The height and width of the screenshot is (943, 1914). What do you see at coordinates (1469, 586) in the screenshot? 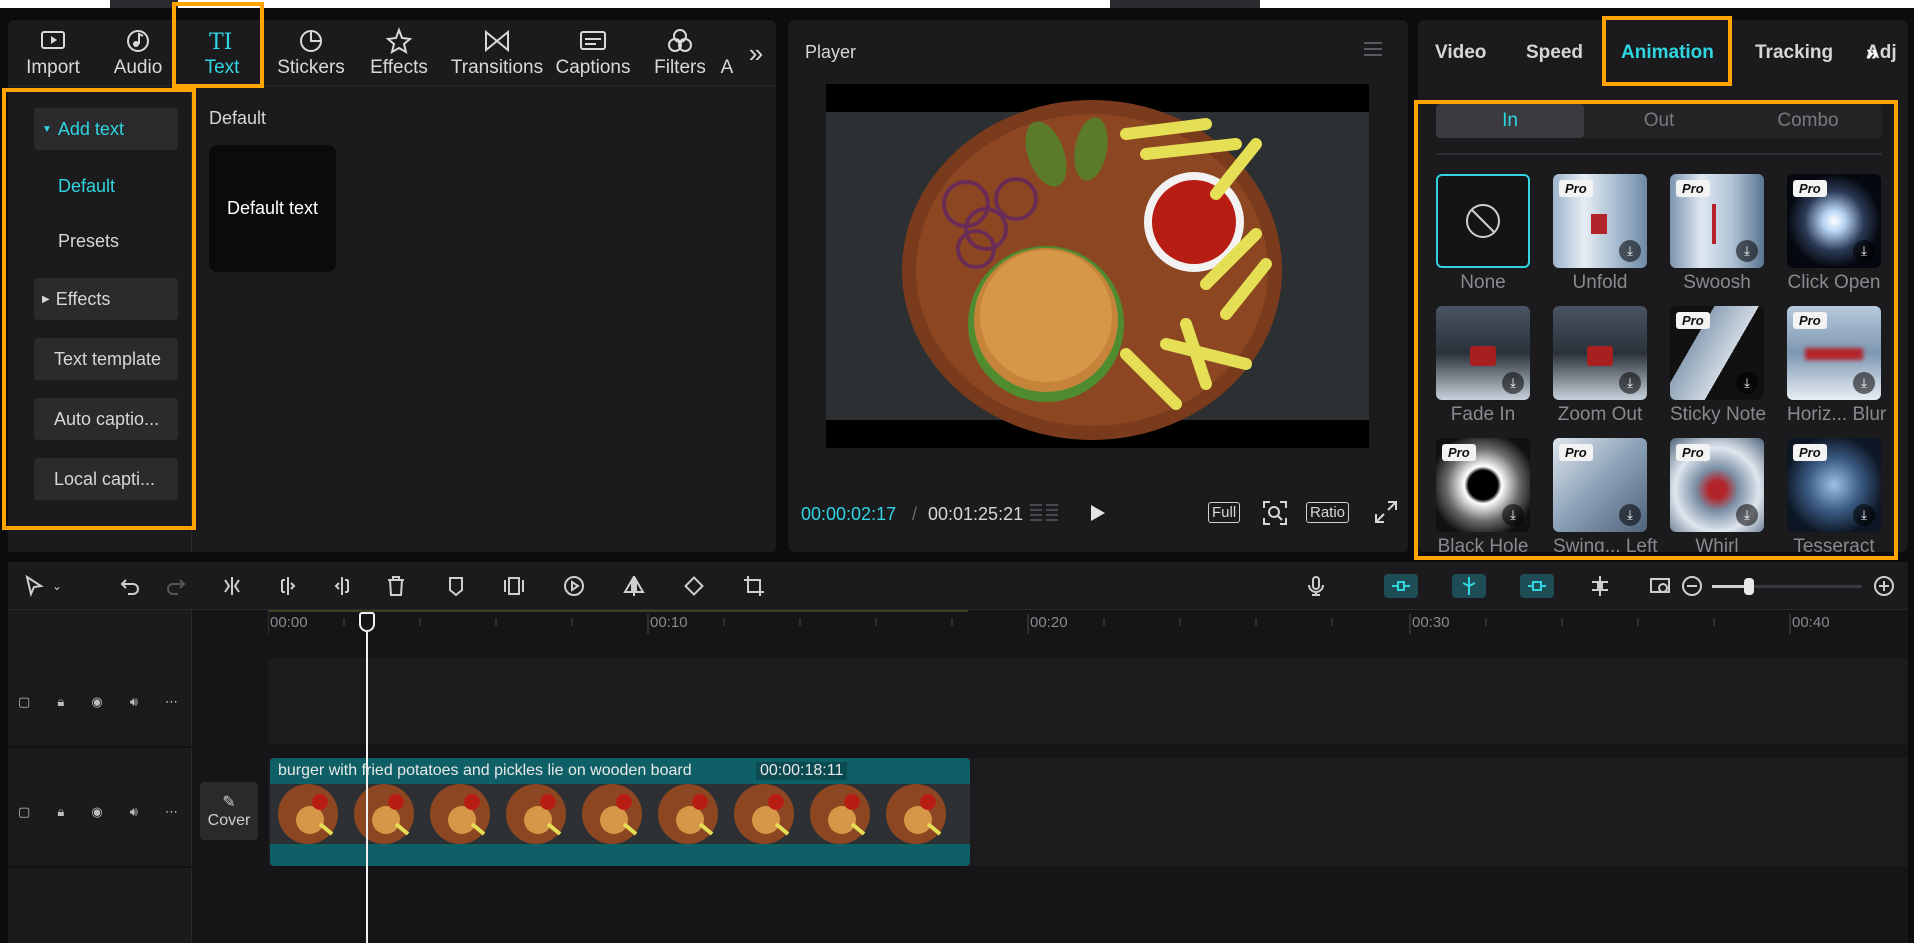
I see `auto-snap-button` at bounding box center [1469, 586].